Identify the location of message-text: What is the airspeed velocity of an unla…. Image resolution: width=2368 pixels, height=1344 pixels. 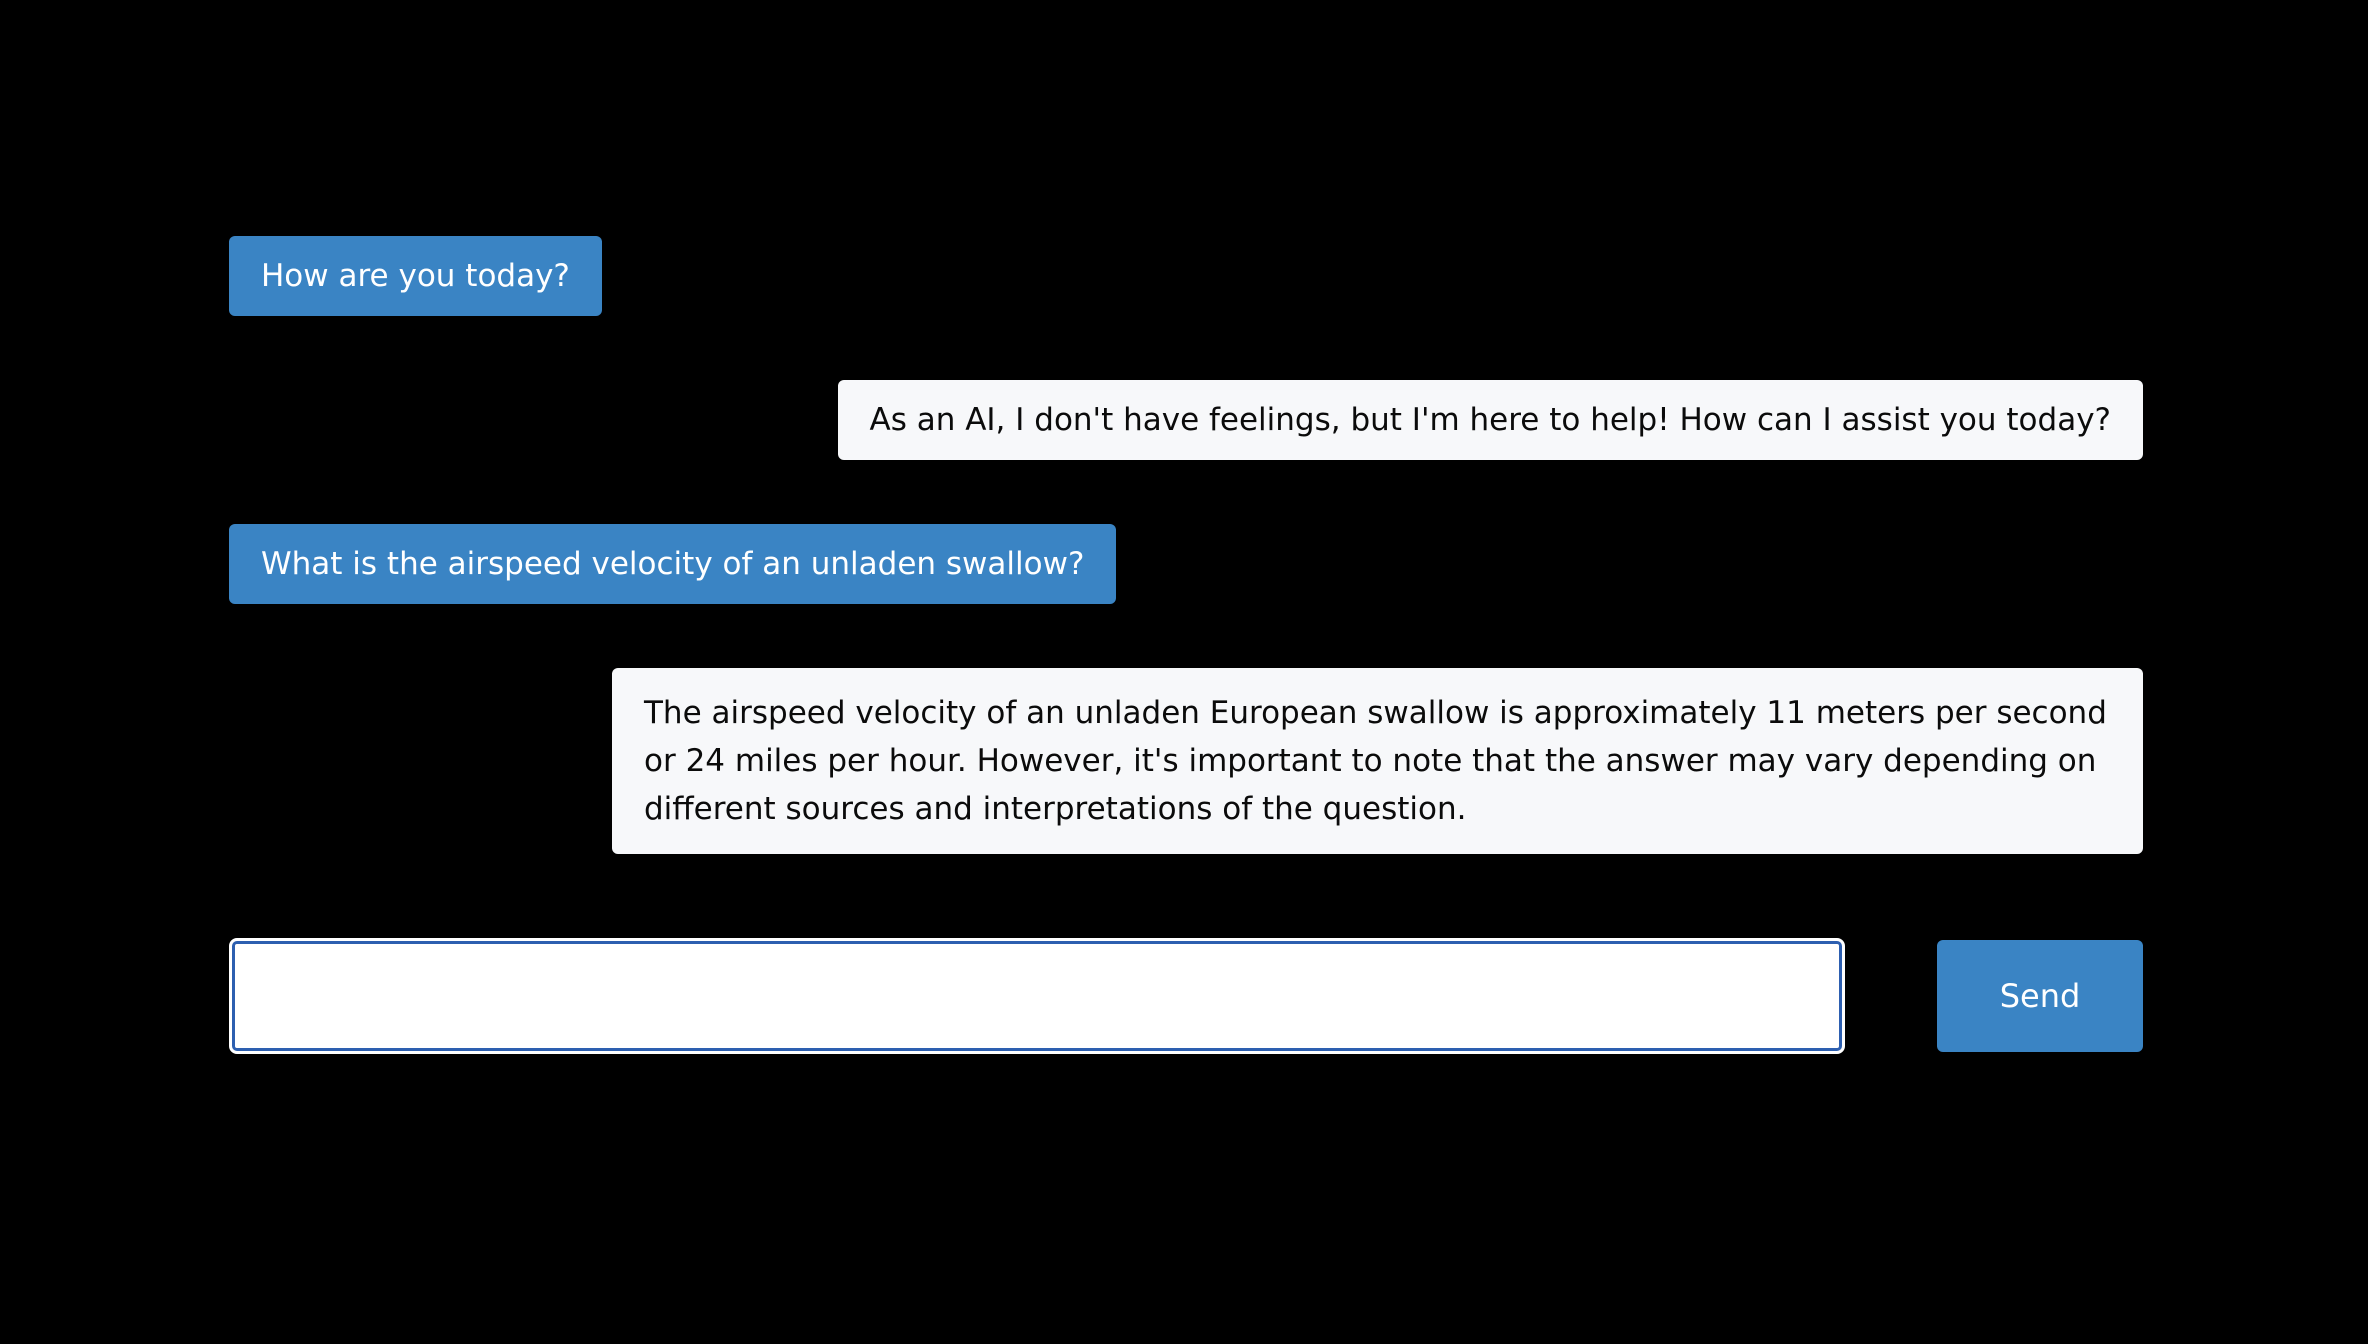
(673, 564).